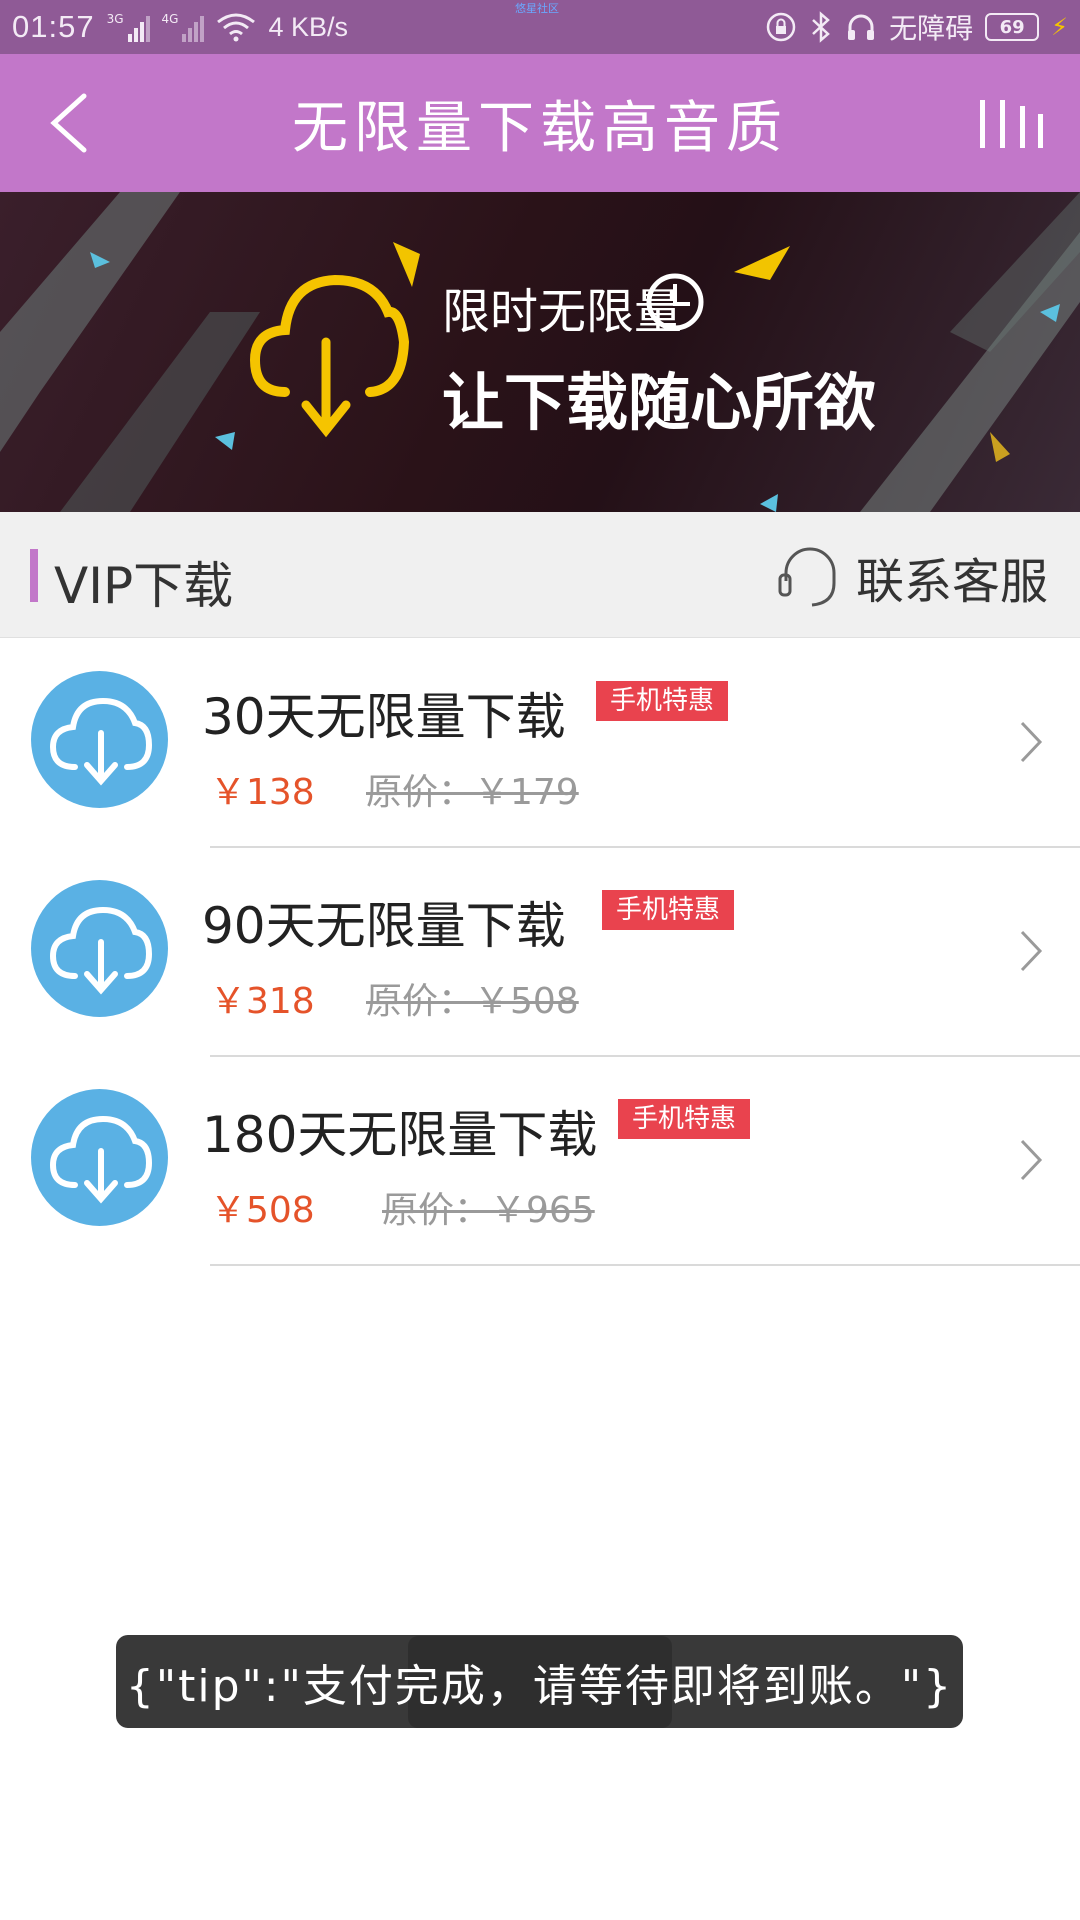 The width and height of the screenshot is (1080, 1920). What do you see at coordinates (861, 27) in the screenshot?
I see `headphones-icon` at bounding box center [861, 27].